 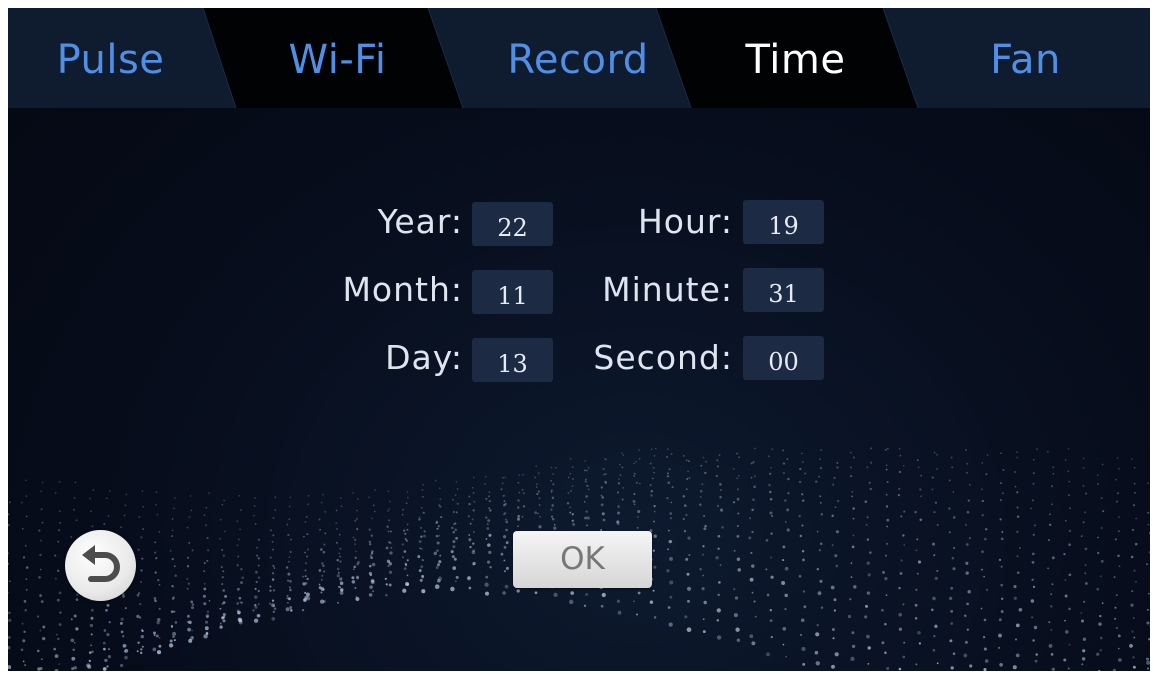 I want to click on tab-fan: Fan, so click(x=1025, y=58).